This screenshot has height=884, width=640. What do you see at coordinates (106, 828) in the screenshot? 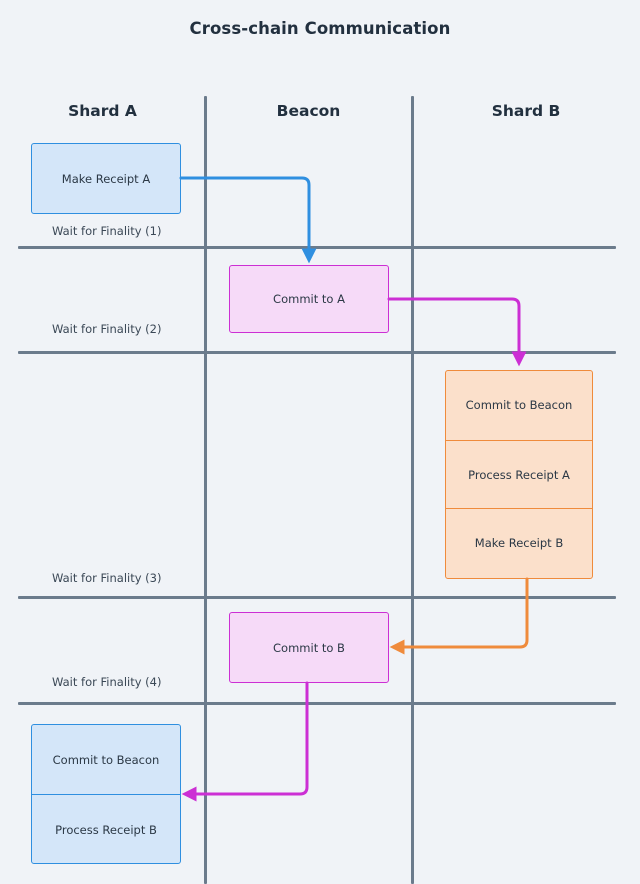
I see `node-shard-a-process-receipt-b: Process Receipt B` at bounding box center [106, 828].